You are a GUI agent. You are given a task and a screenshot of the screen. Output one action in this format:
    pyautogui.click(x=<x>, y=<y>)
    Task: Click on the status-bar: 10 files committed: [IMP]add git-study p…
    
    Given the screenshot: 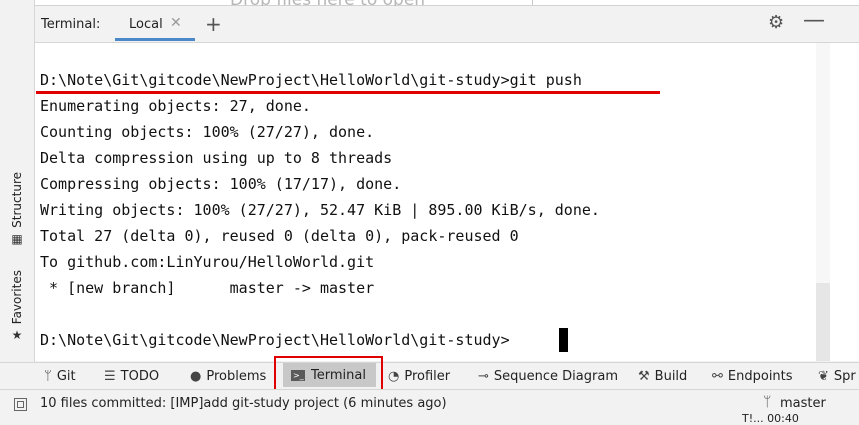 What is the action you would take?
    pyautogui.click(x=429, y=407)
    